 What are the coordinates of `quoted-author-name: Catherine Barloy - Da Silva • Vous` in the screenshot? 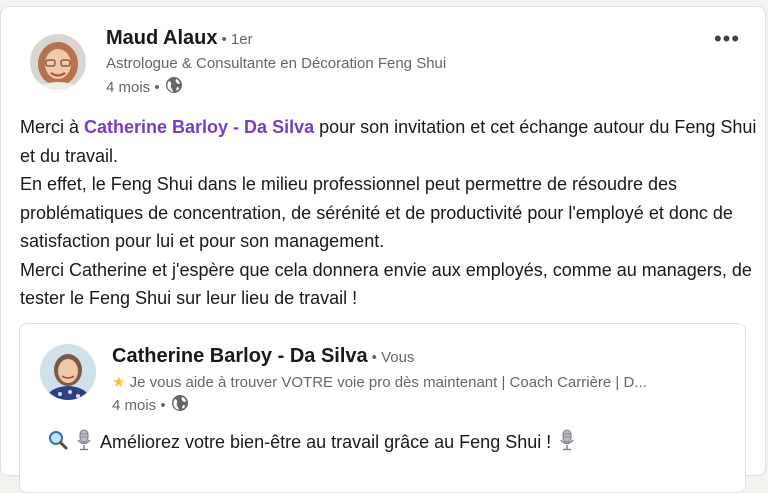 It's located at (263, 356).